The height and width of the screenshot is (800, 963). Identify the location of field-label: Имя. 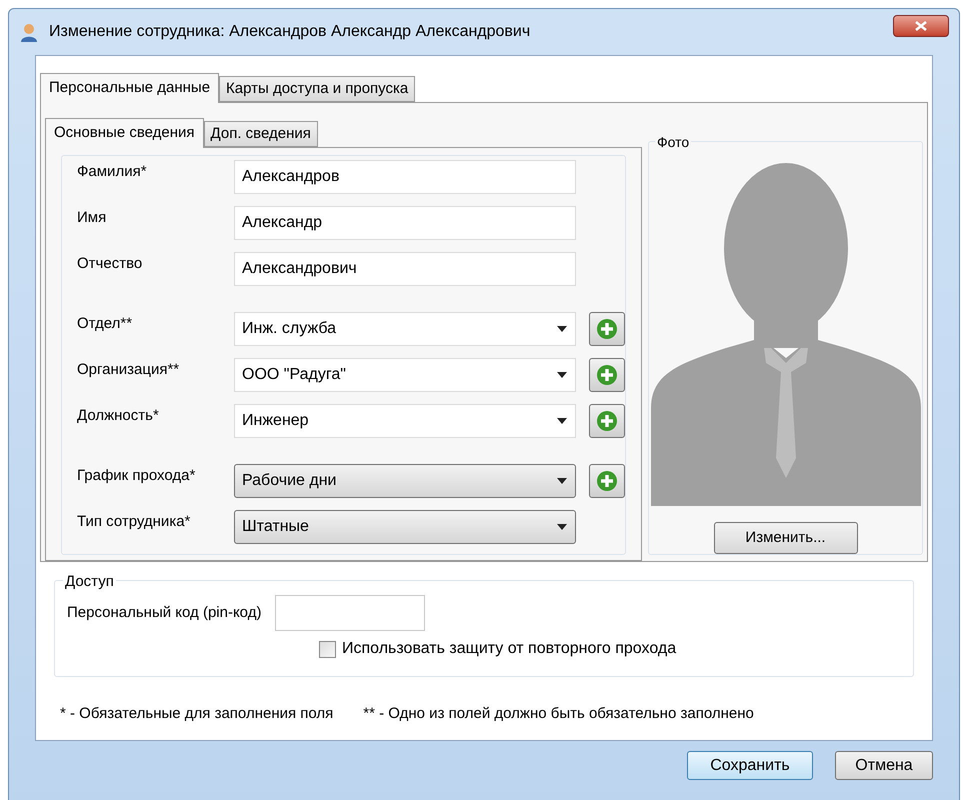
(92, 218).